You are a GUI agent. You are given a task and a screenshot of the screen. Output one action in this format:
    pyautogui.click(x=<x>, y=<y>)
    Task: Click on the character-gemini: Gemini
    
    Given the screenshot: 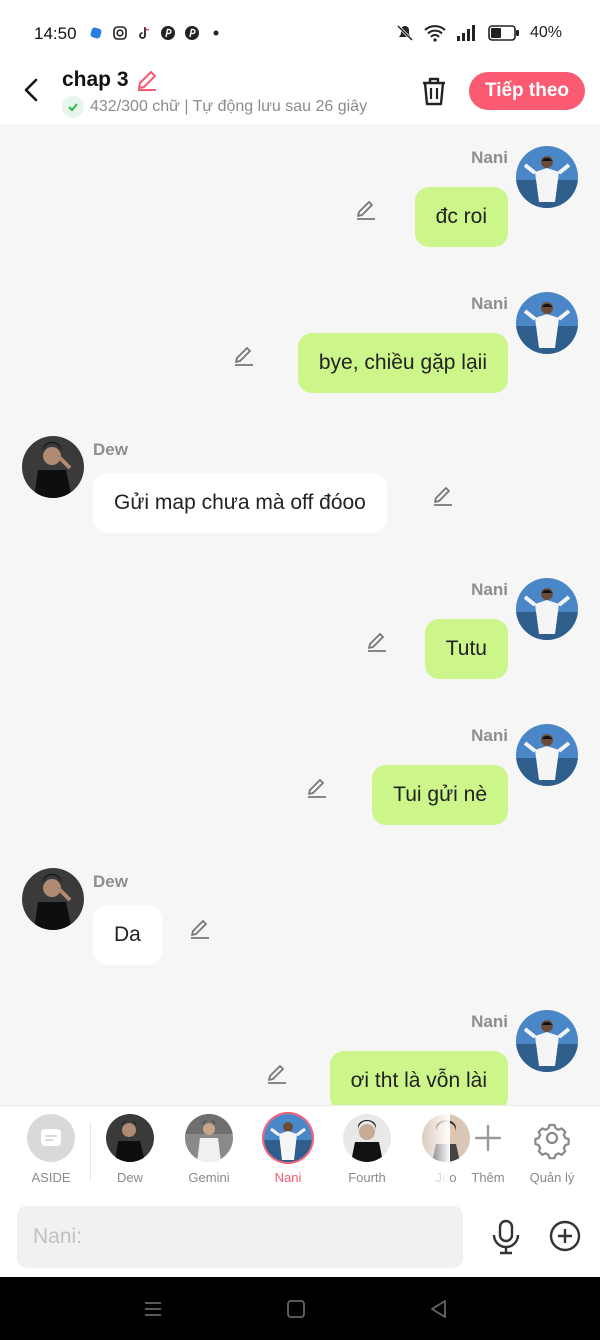 What is the action you would take?
    pyautogui.click(x=209, y=1149)
    